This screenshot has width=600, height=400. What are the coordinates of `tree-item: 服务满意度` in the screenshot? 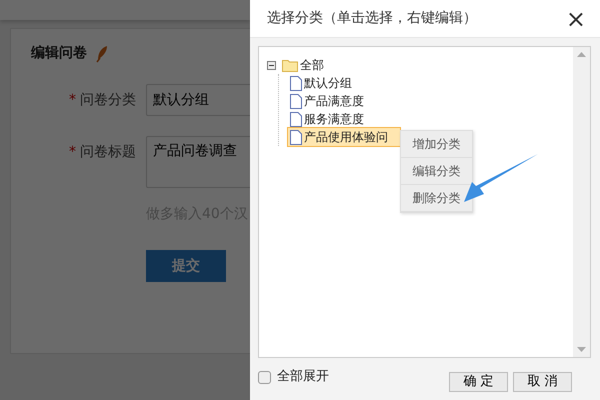 It's located at (327, 119).